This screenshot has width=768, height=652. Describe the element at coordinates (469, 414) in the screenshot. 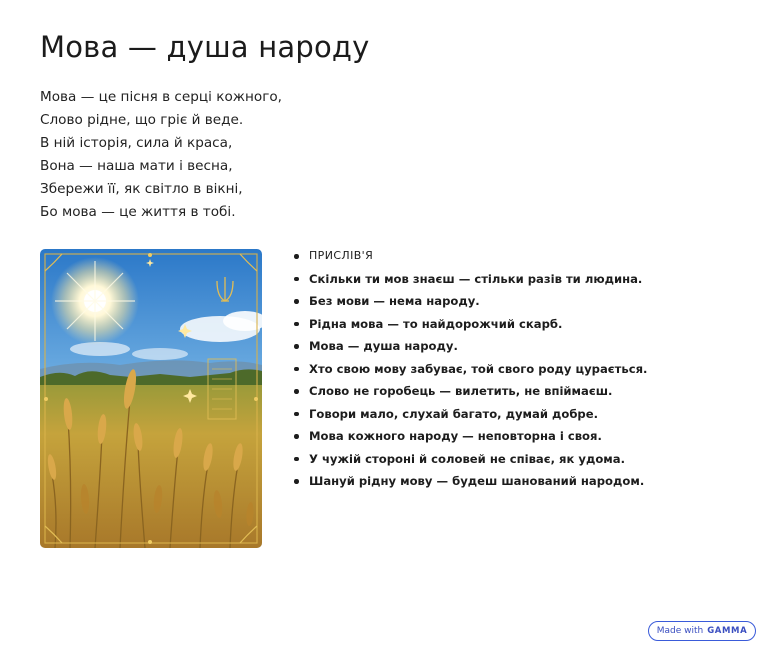

I see `proverb-item: Говори мало, слухай багато, думай добре.` at that location.